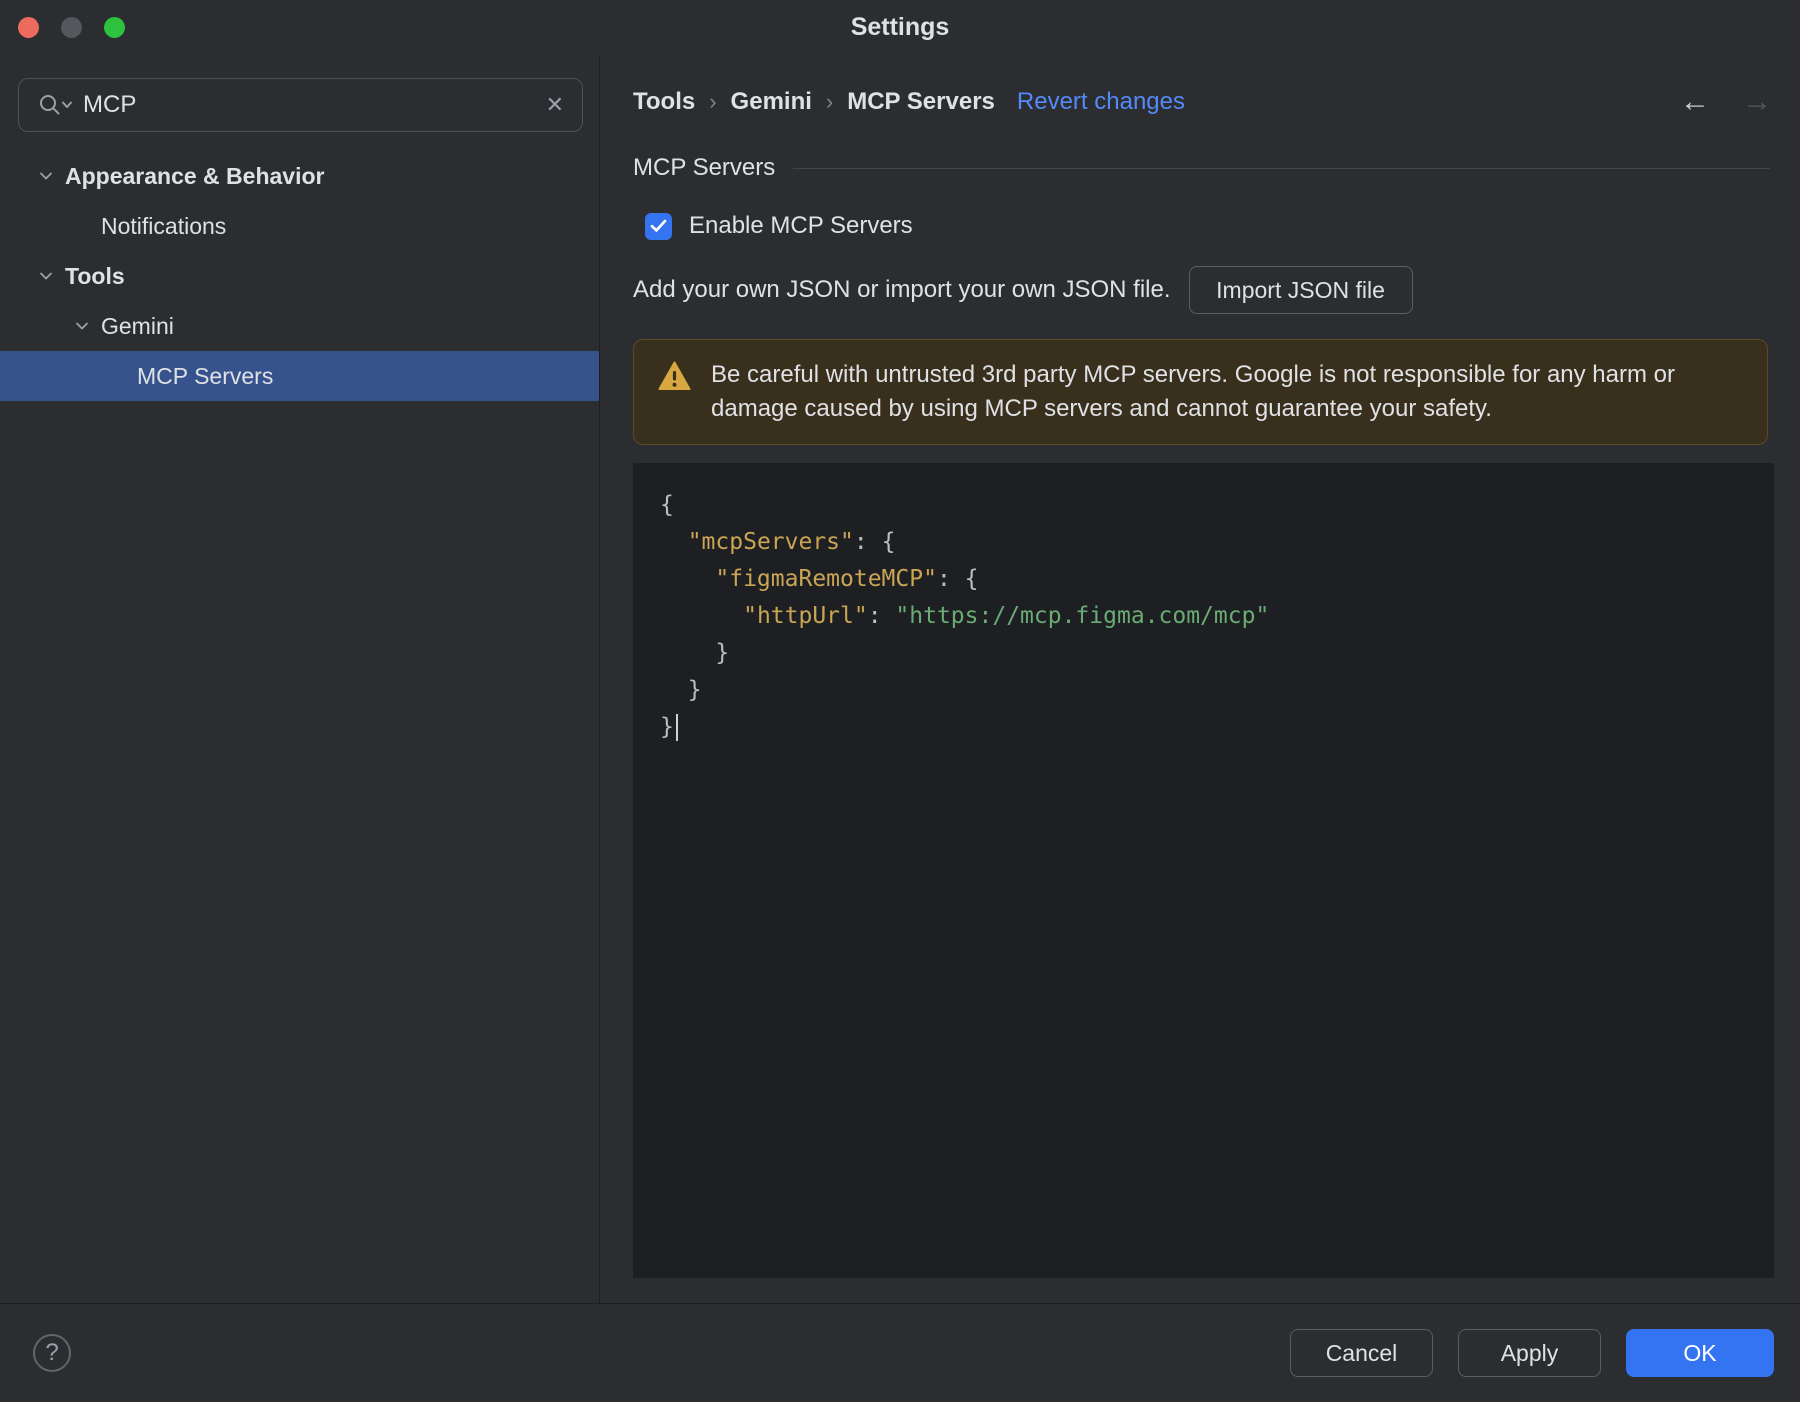 The width and height of the screenshot is (1800, 1402). What do you see at coordinates (674, 378) in the screenshot?
I see `warning-icon` at bounding box center [674, 378].